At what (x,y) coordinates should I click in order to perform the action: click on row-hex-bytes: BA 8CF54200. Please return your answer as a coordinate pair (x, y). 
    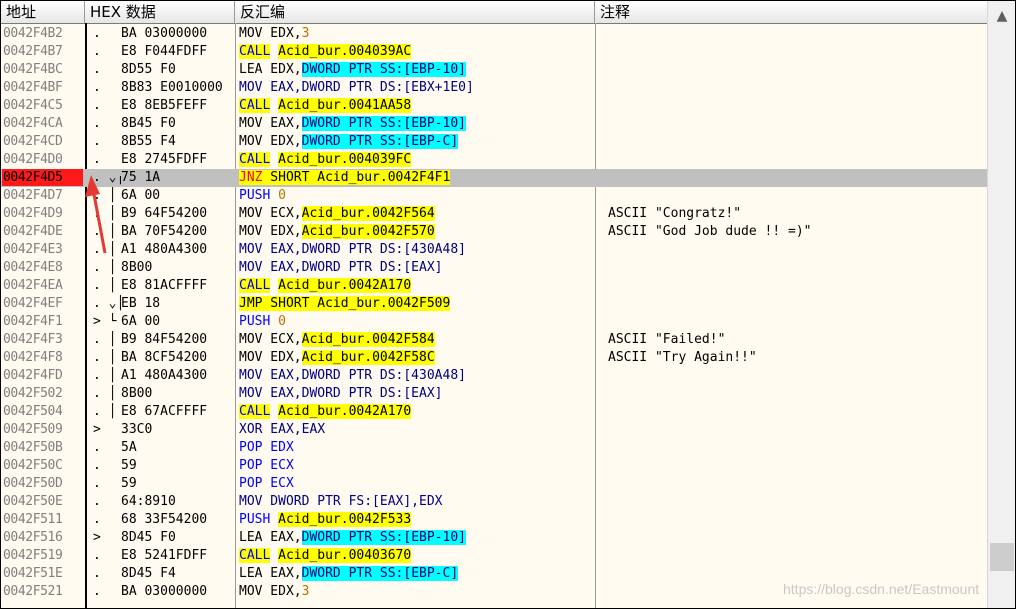
    Looking at the image, I should click on (164, 357).